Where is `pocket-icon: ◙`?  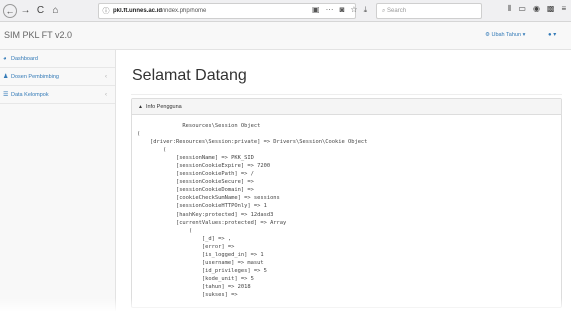
pocket-icon: ◙ is located at coordinates (342, 10).